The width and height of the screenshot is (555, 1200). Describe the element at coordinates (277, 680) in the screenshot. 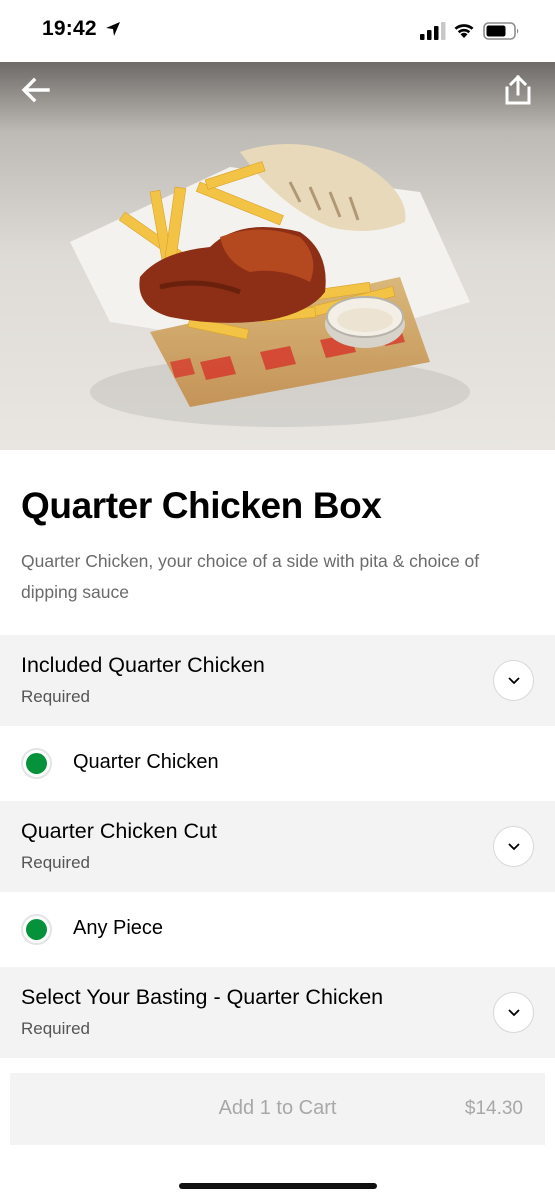

I see `option-group-included-quarter-chicken: Included Quarter Chicken Required` at that location.